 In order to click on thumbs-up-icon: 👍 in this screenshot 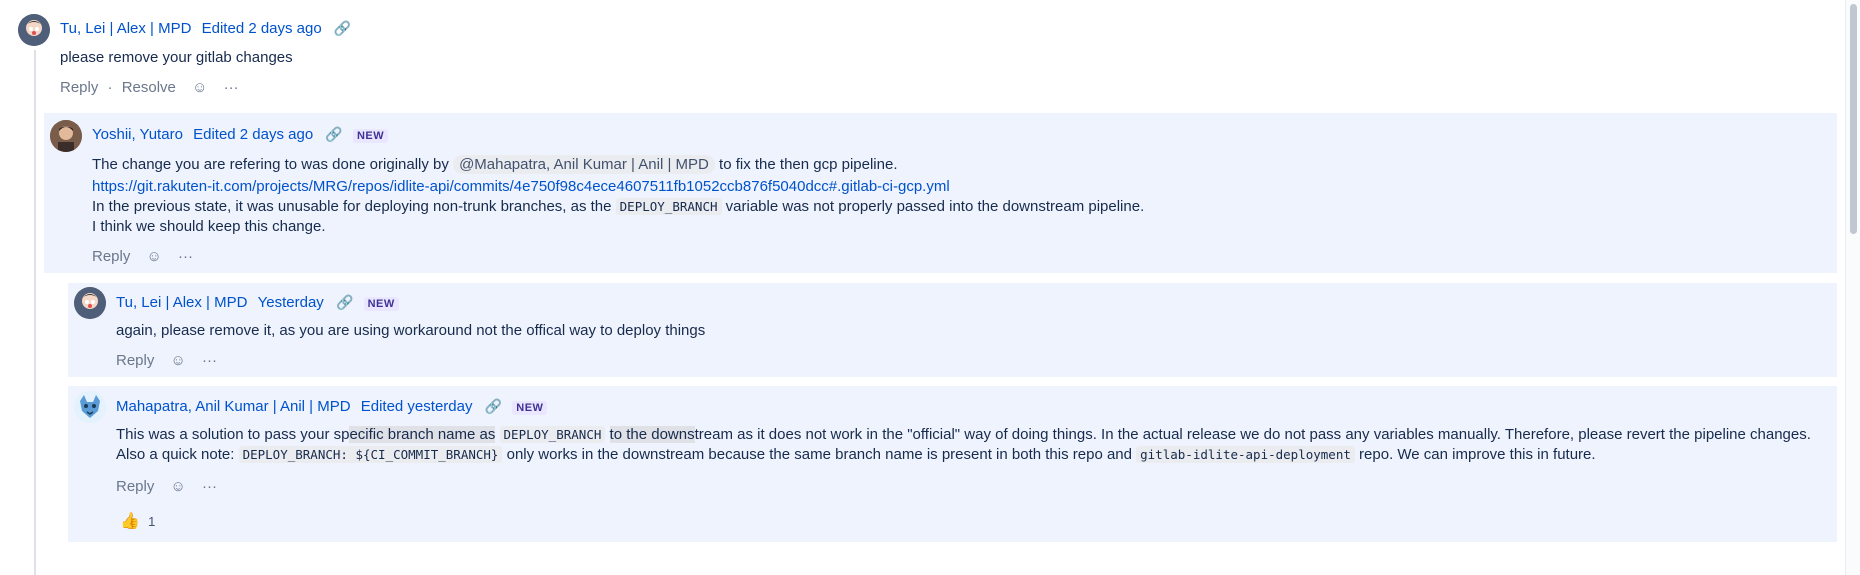, I will do `click(130, 521)`.